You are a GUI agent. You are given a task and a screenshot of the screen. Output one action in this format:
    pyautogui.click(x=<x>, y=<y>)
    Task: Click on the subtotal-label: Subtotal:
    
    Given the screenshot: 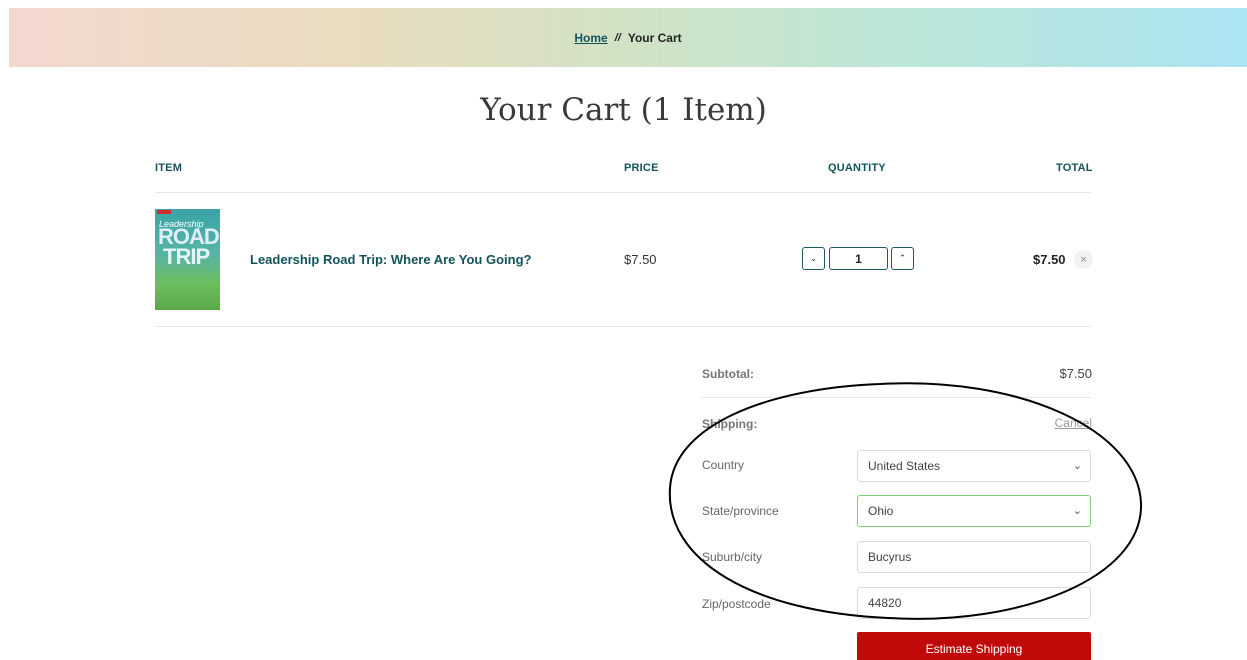 What is the action you would take?
    pyautogui.click(x=728, y=374)
    